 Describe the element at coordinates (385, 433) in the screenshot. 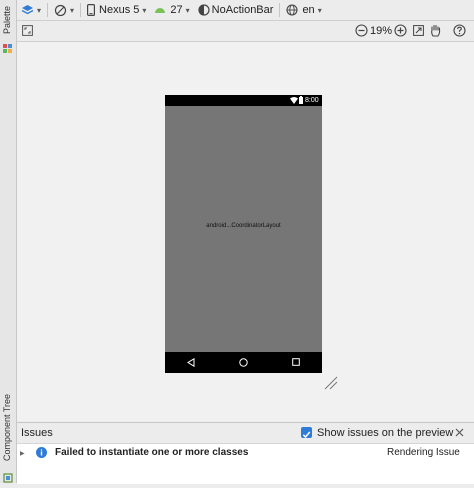

I see `show-issues-label: Show issues on the preview` at that location.